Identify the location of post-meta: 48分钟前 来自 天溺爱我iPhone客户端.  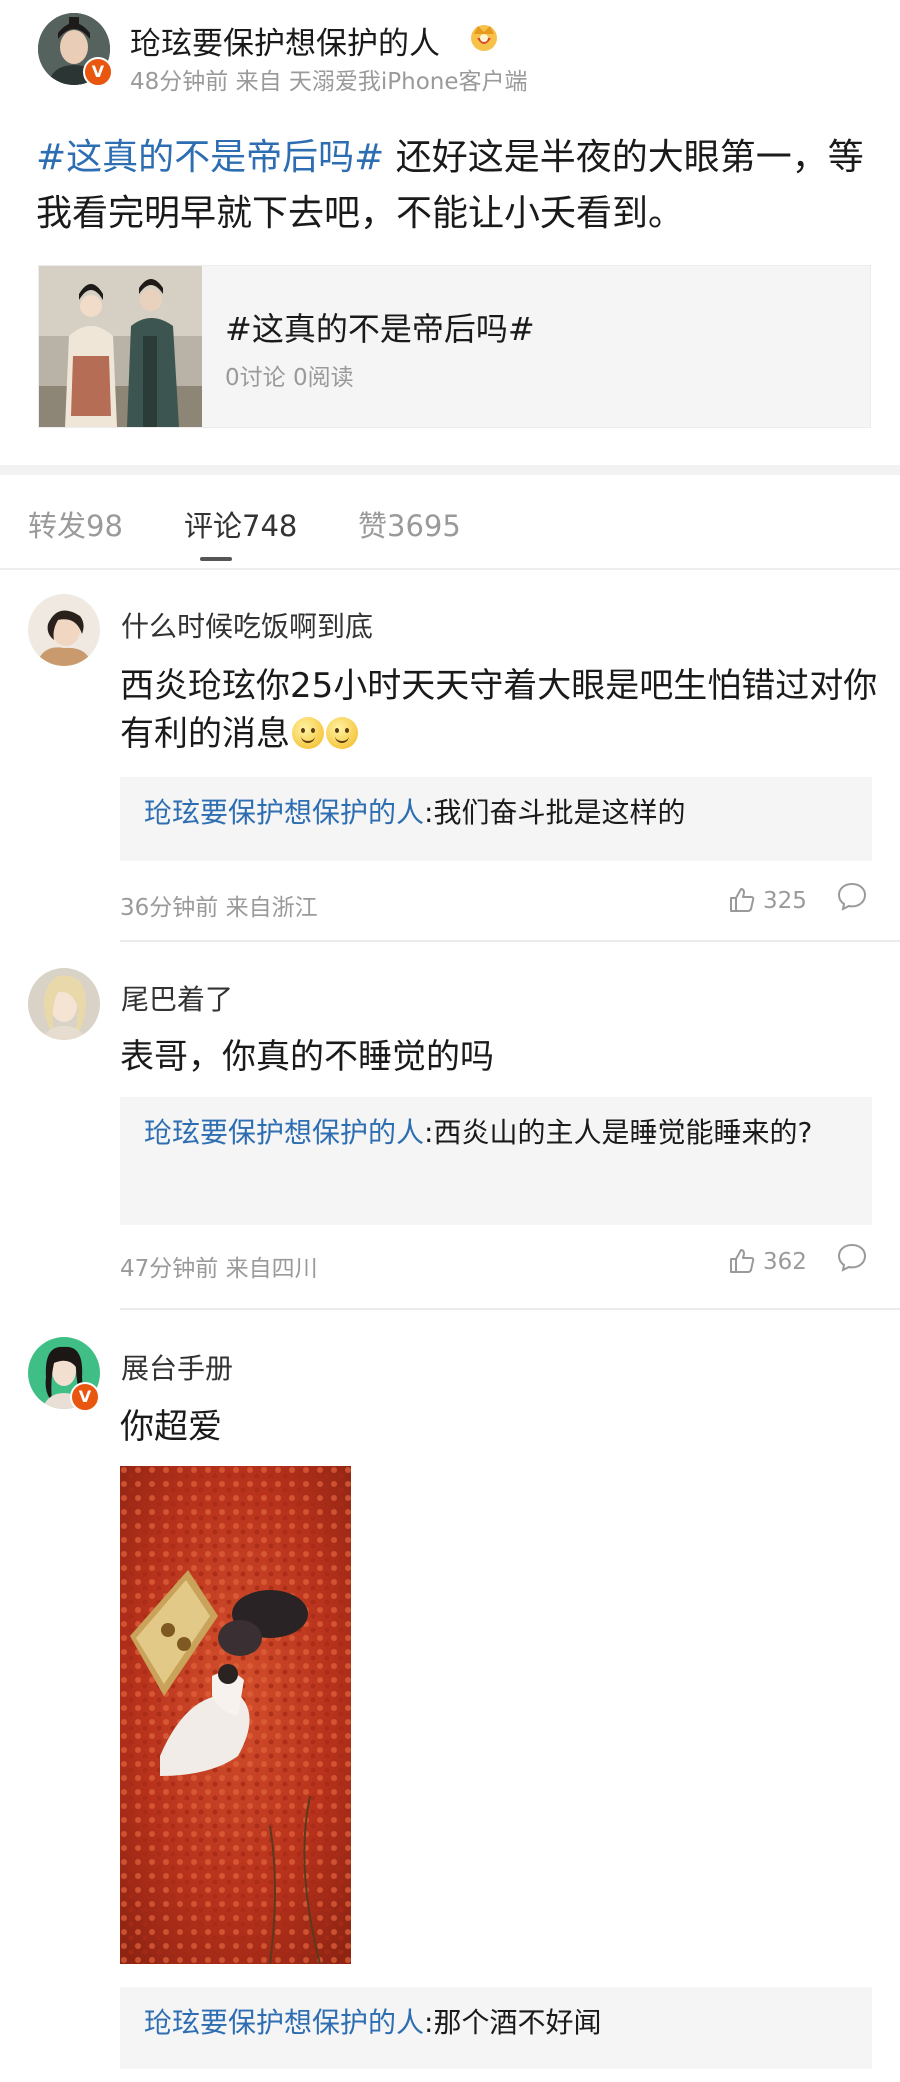
(329, 82).